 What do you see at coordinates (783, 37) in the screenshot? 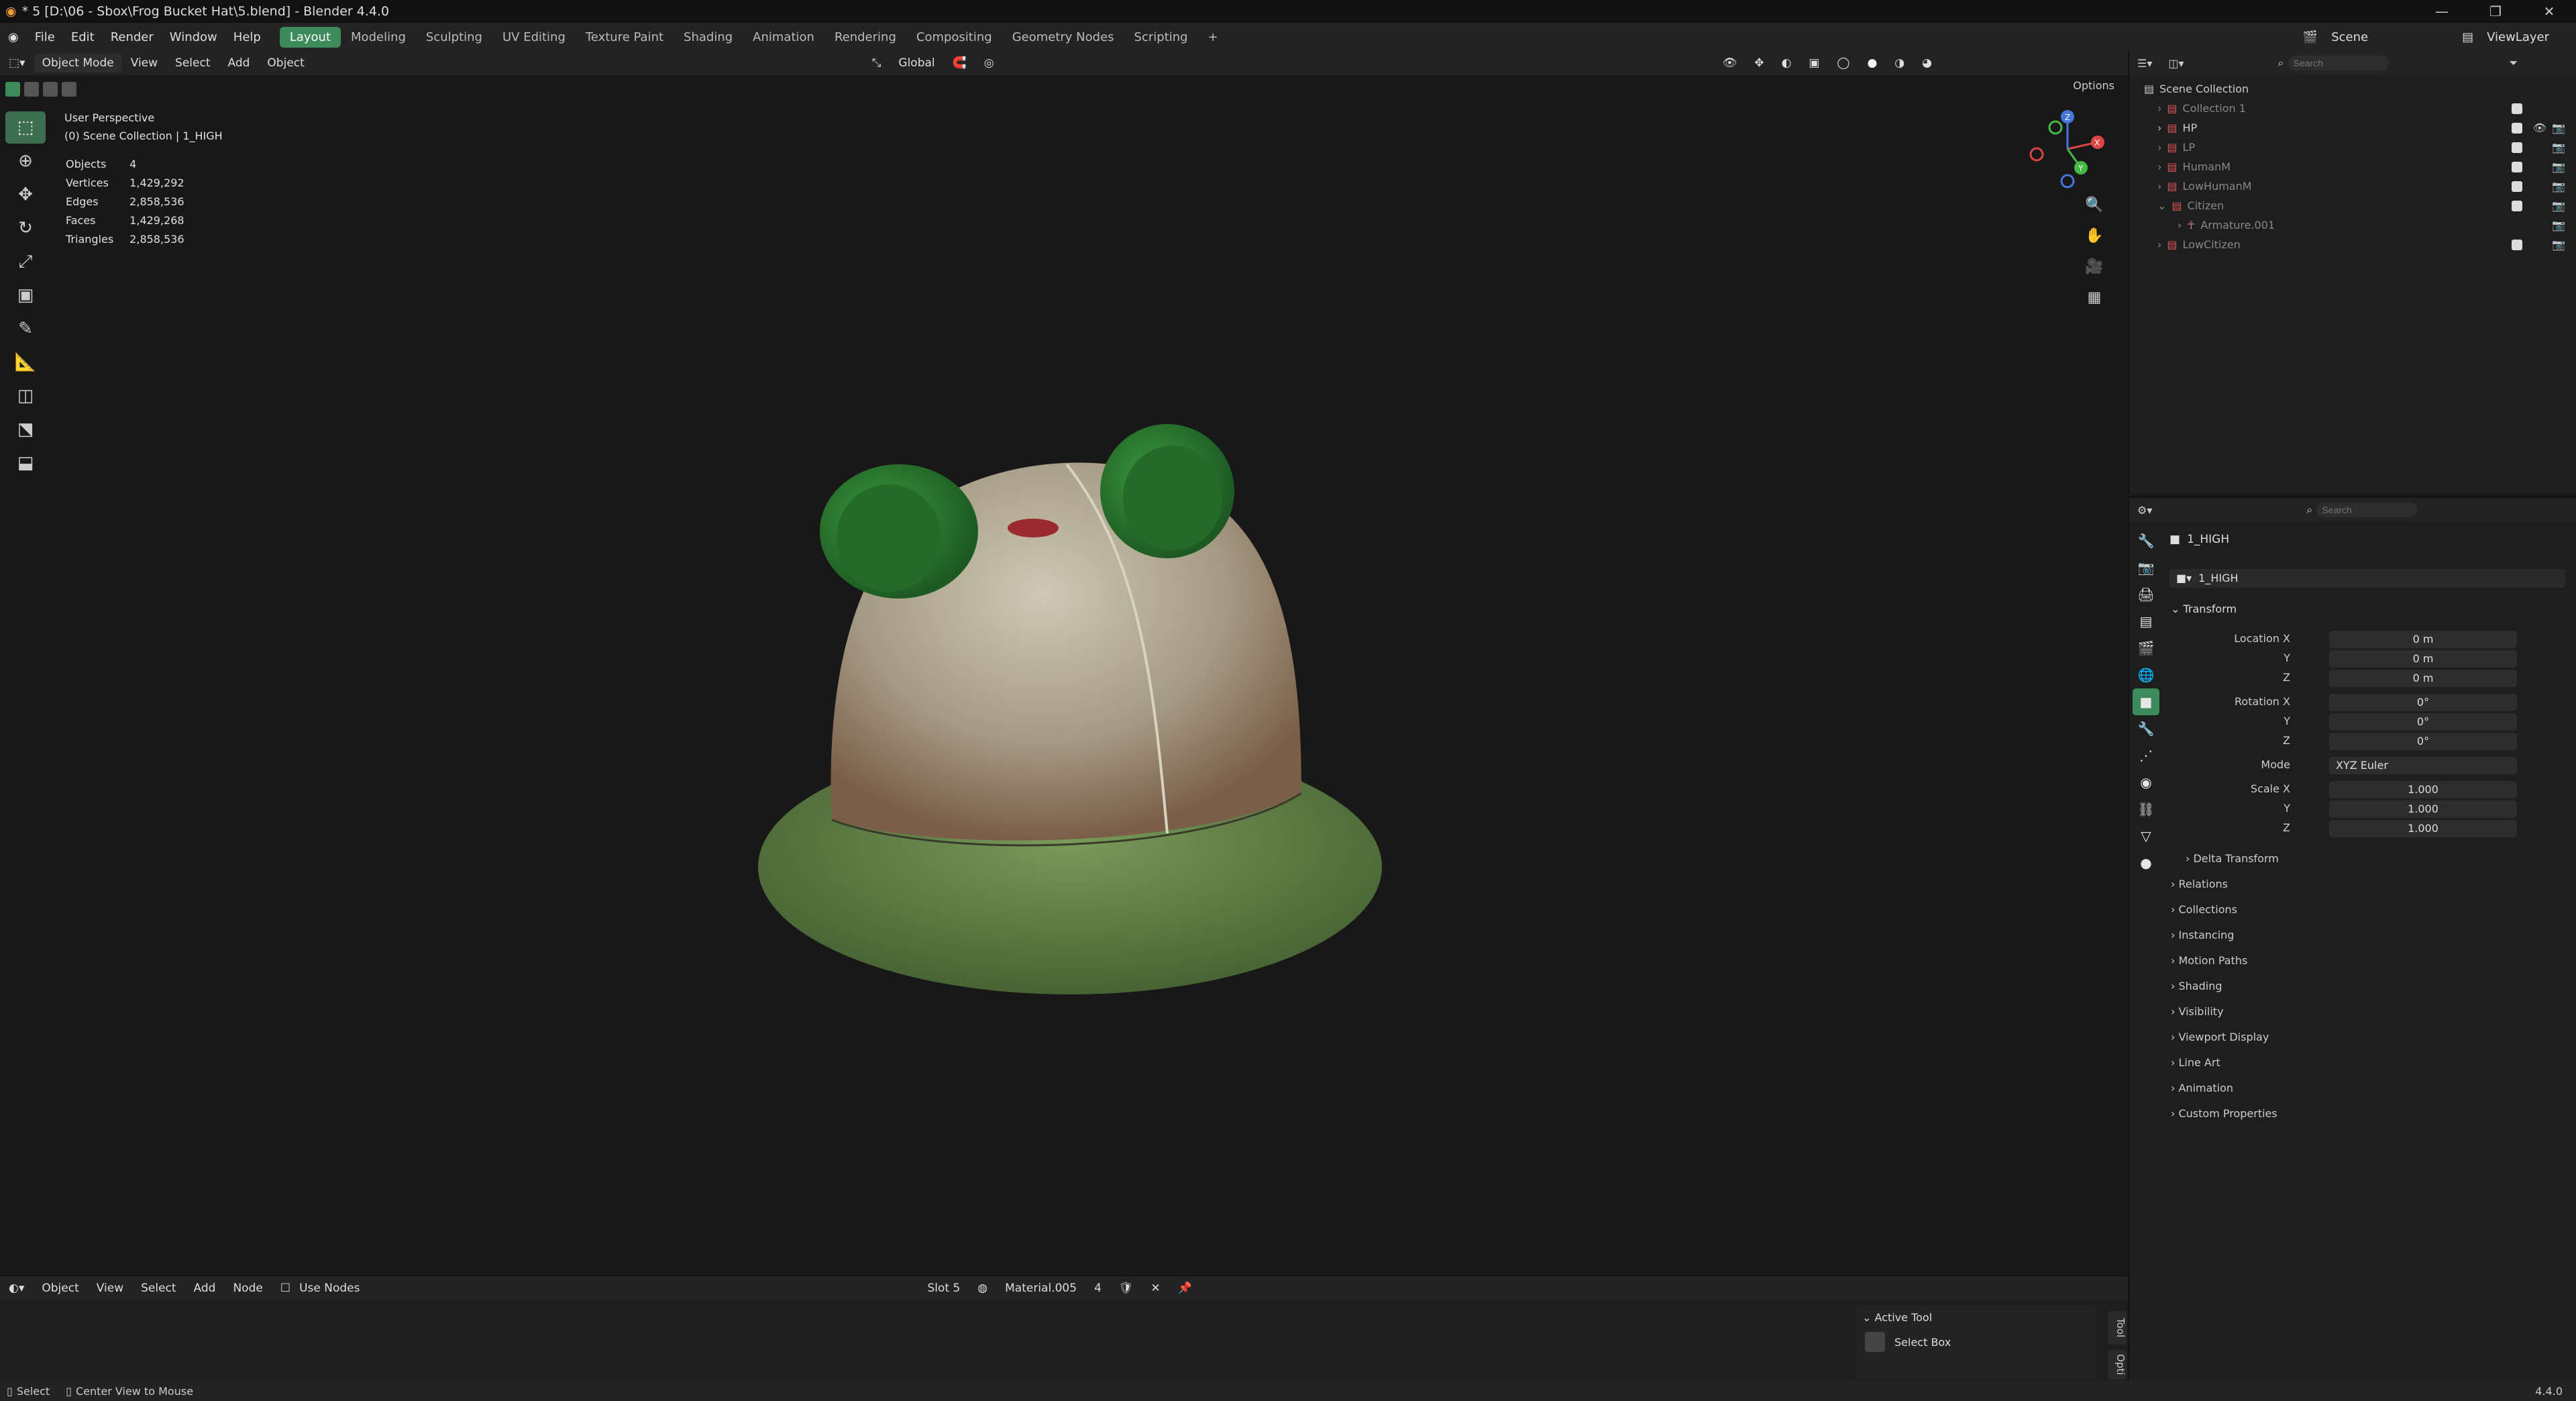
I see `tab-animation: Animation` at bounding box center [783, 37].